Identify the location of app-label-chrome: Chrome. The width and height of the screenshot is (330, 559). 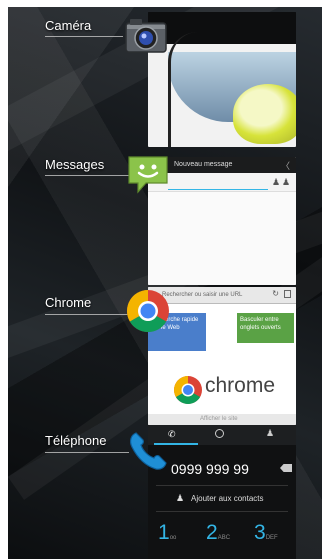
(68, 302).